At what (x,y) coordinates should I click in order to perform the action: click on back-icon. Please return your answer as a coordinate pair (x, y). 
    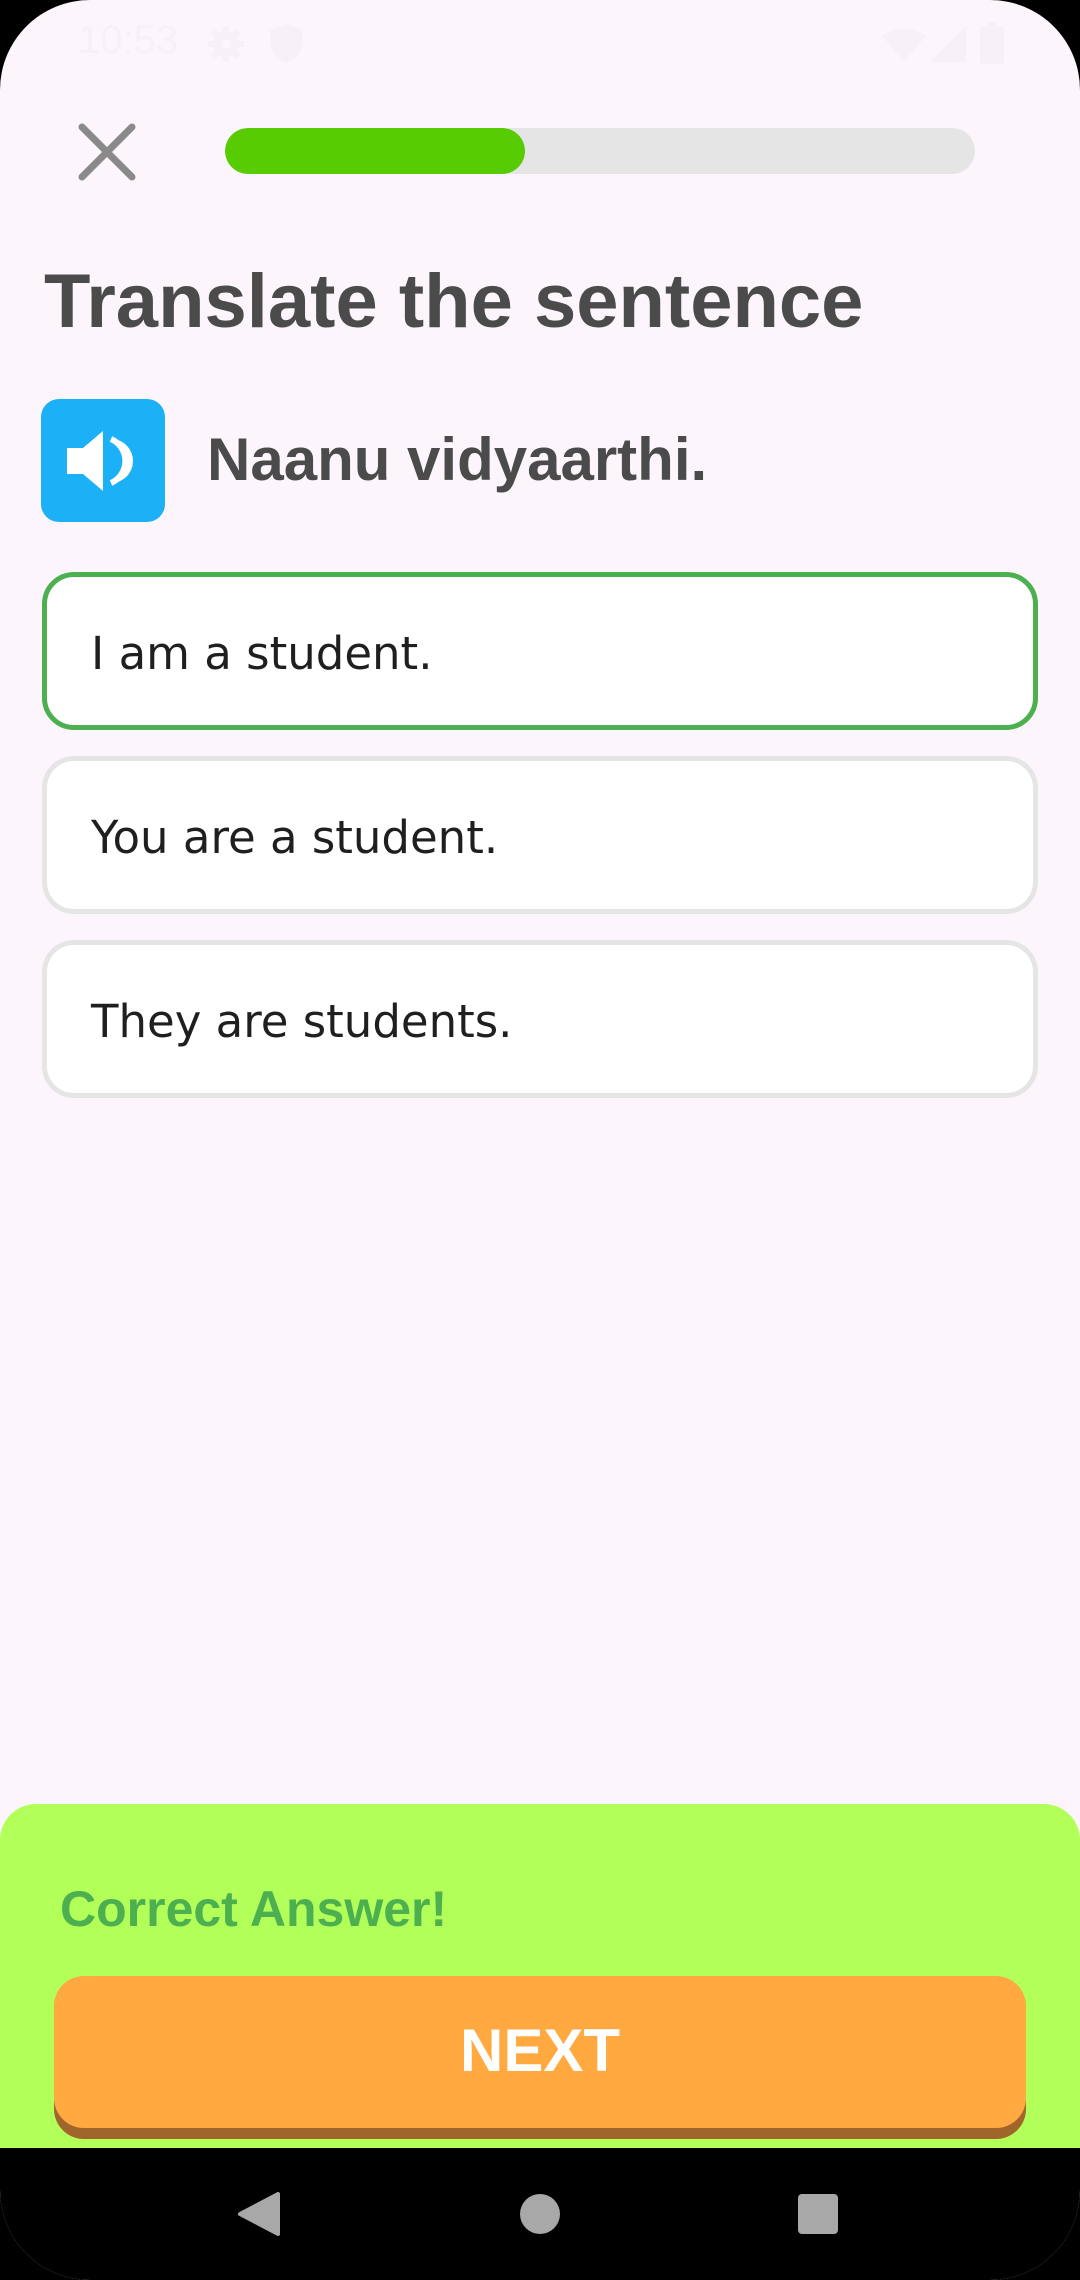
    Looking at the image, I should click on (259, 2214).